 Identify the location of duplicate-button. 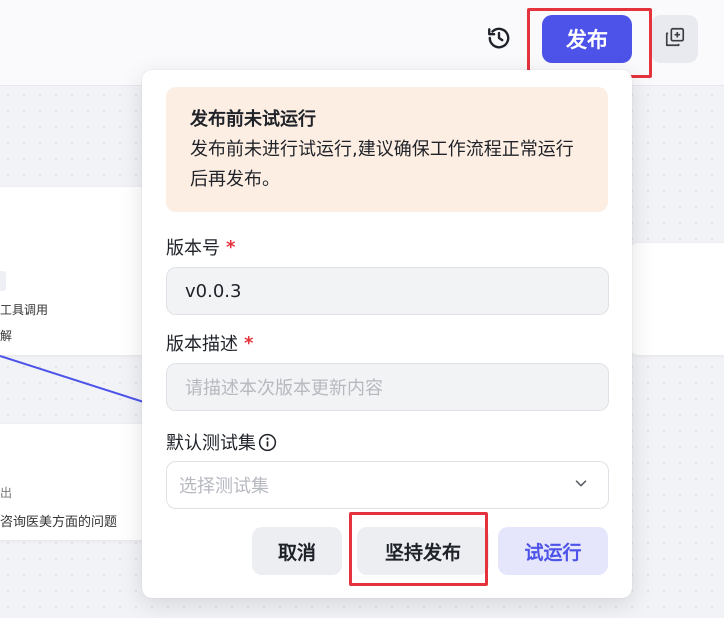
(674, 39).